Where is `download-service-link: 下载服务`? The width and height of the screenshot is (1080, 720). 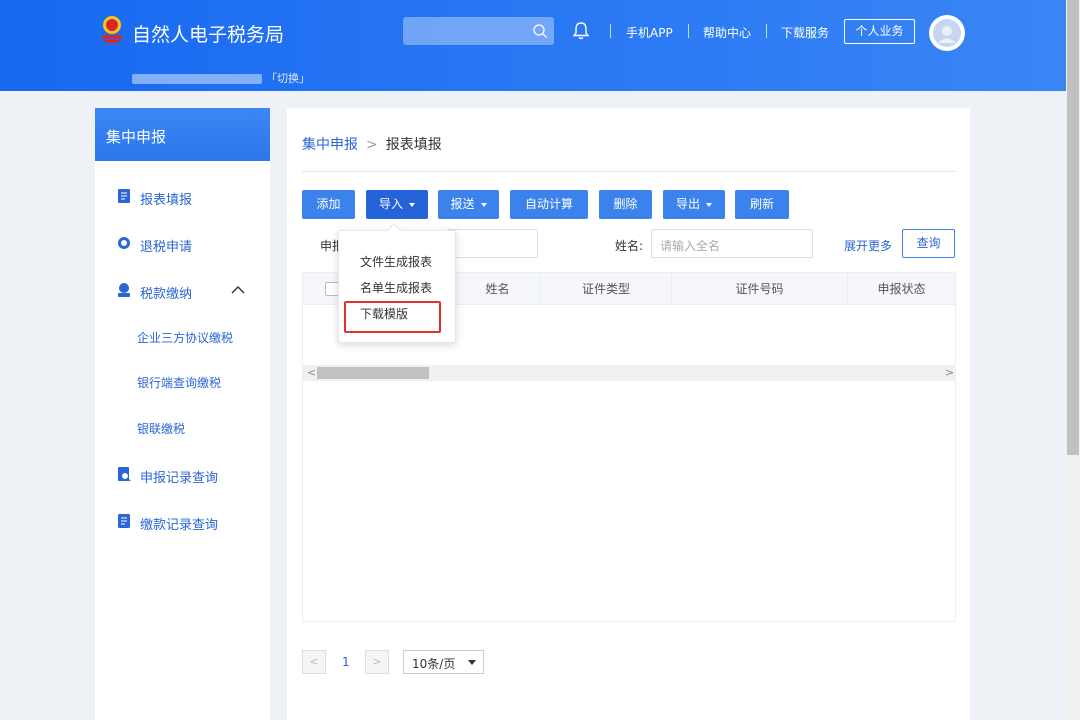 download-service-link: 下载服务 is located at coordinates (805, 32).